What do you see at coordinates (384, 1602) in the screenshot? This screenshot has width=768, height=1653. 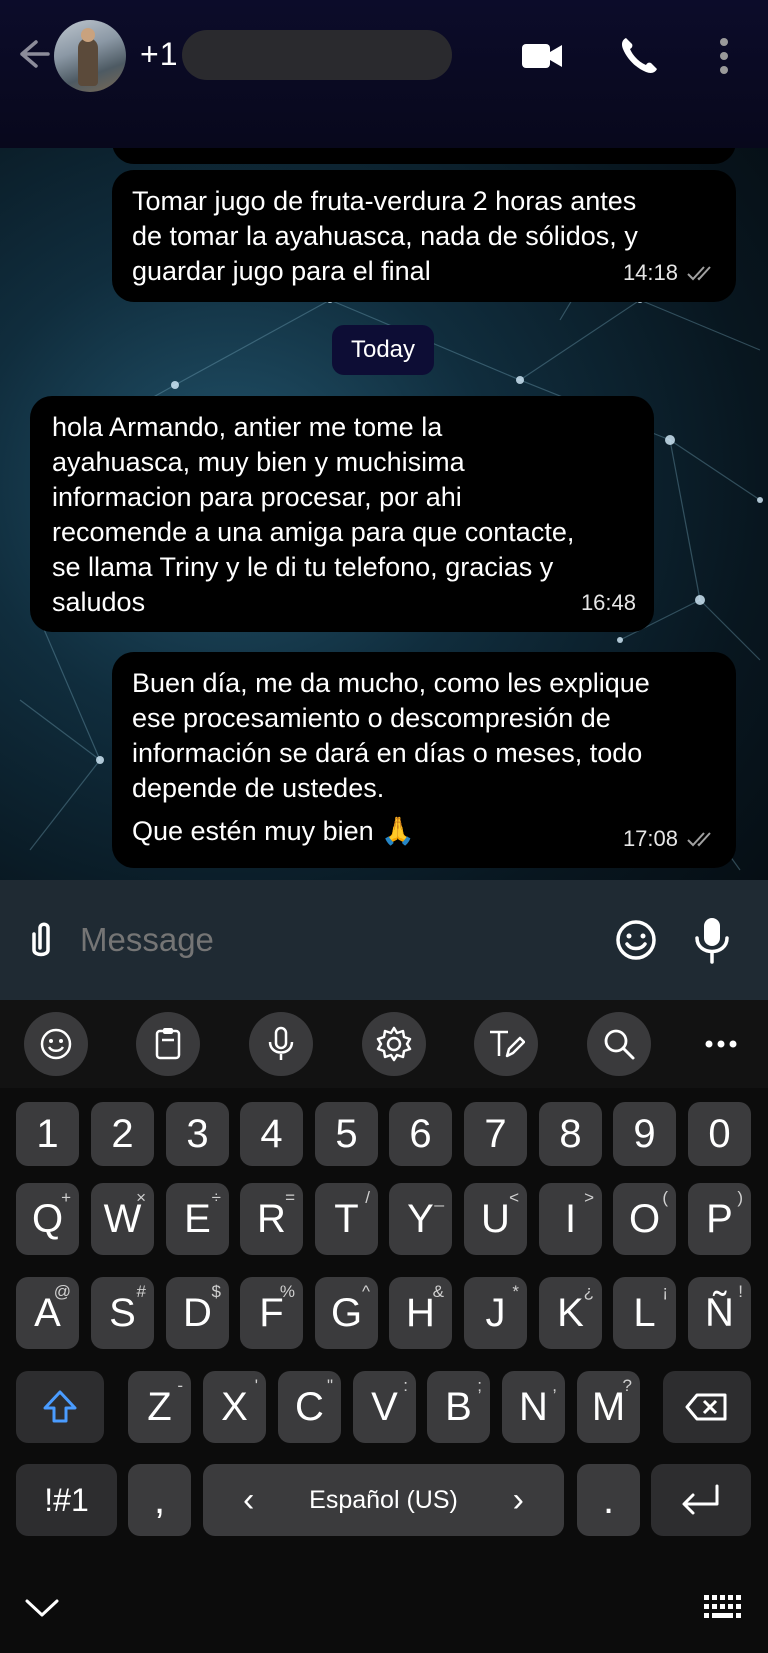 I see `keyboard-nav-bar` at bounding box center [384, 1602].